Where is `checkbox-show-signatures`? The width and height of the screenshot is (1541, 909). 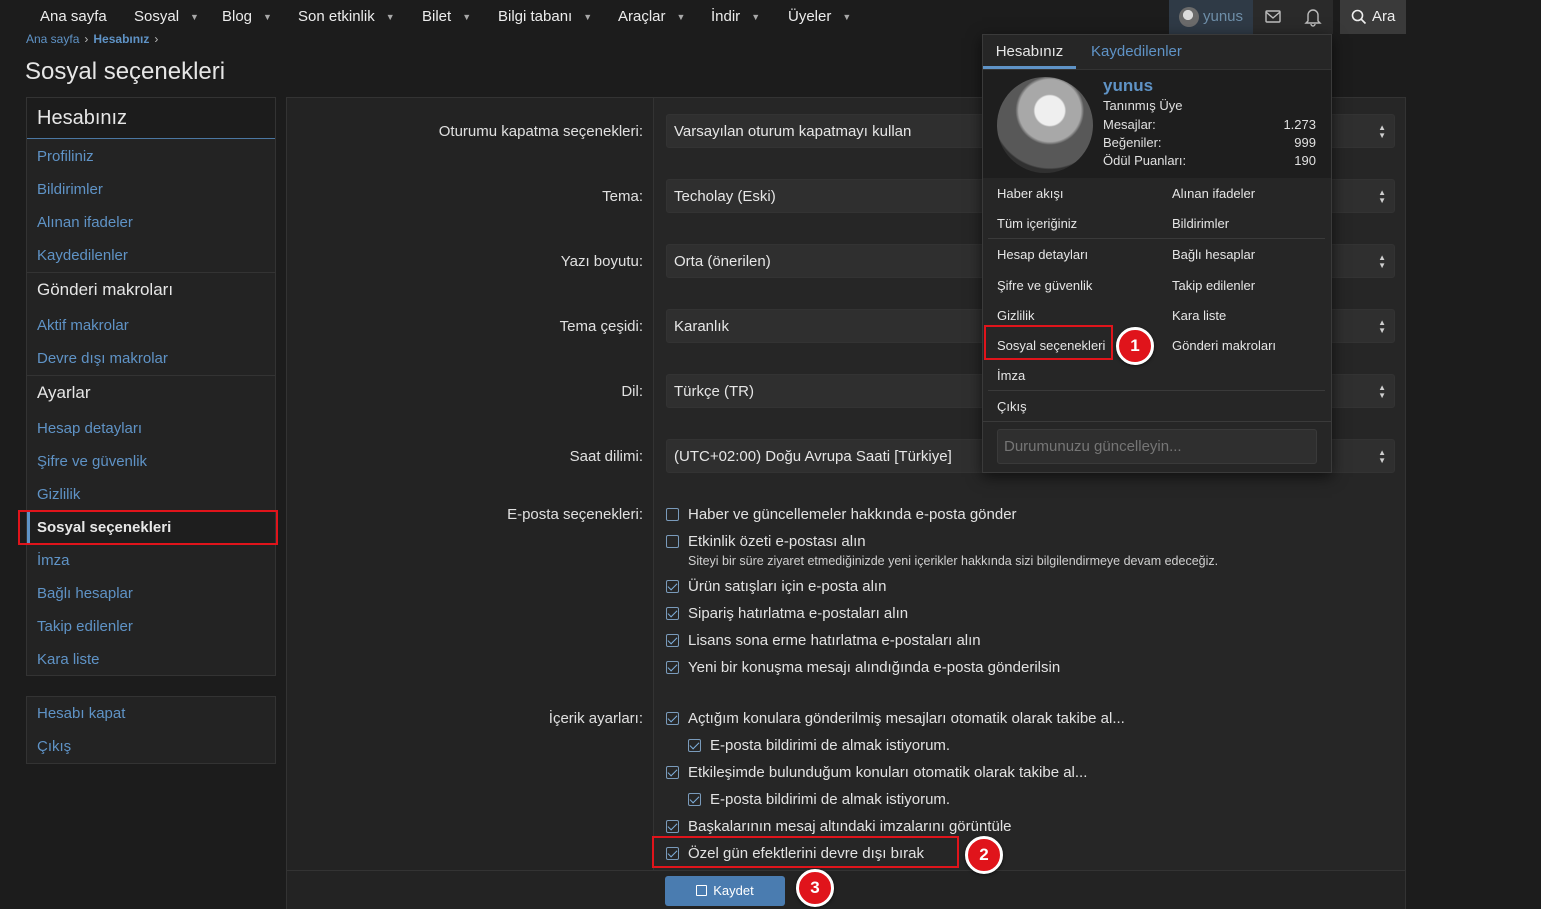
checkbox-show-signatures is located at coordinates (672, 826).